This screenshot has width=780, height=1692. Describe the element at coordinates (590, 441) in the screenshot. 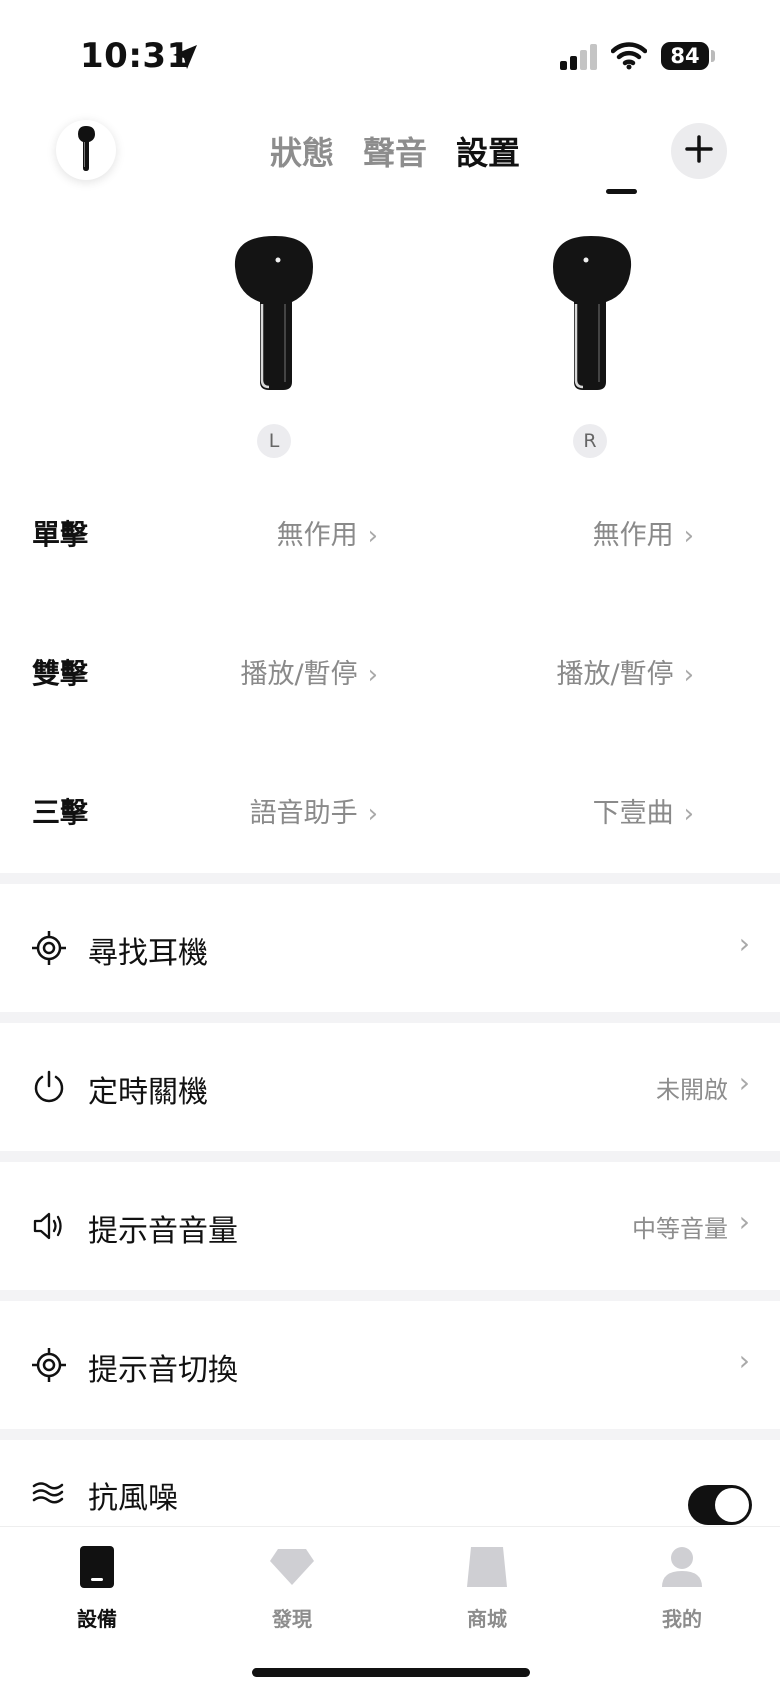

I see `right-side-badge: R` at that location.